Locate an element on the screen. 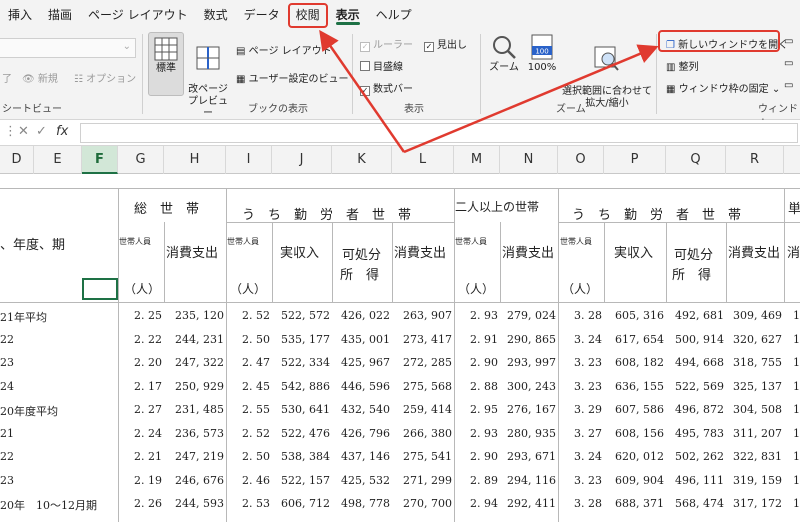  insert-function-icon: fx is located at coordinates (62, 131).